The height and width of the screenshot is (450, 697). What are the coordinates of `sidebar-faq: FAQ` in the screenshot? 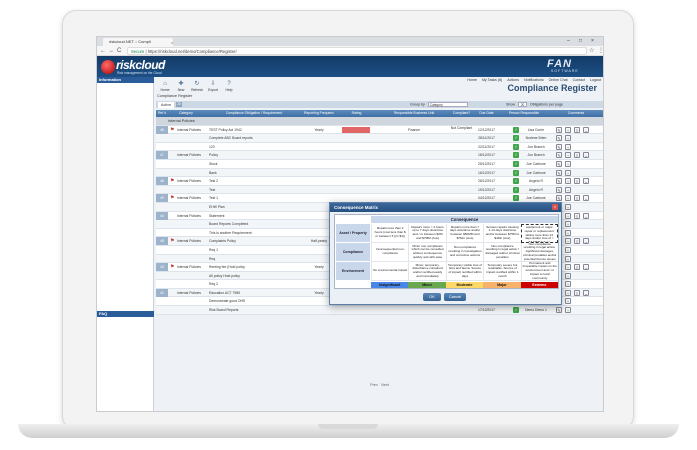 It's located at (125, 314).